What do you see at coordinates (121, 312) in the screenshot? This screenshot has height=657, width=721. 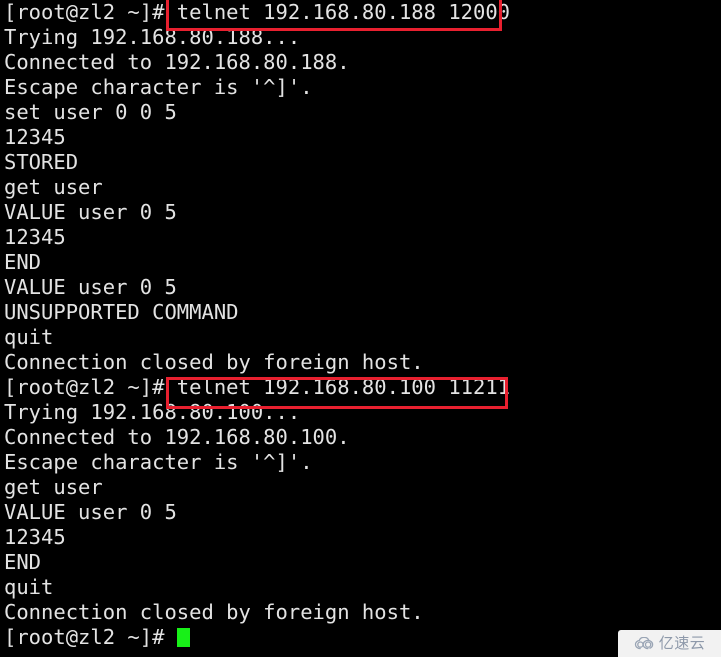 I see `terminal-line: UNSUPPORTED COMMAND` at bounding box center [121, 312].